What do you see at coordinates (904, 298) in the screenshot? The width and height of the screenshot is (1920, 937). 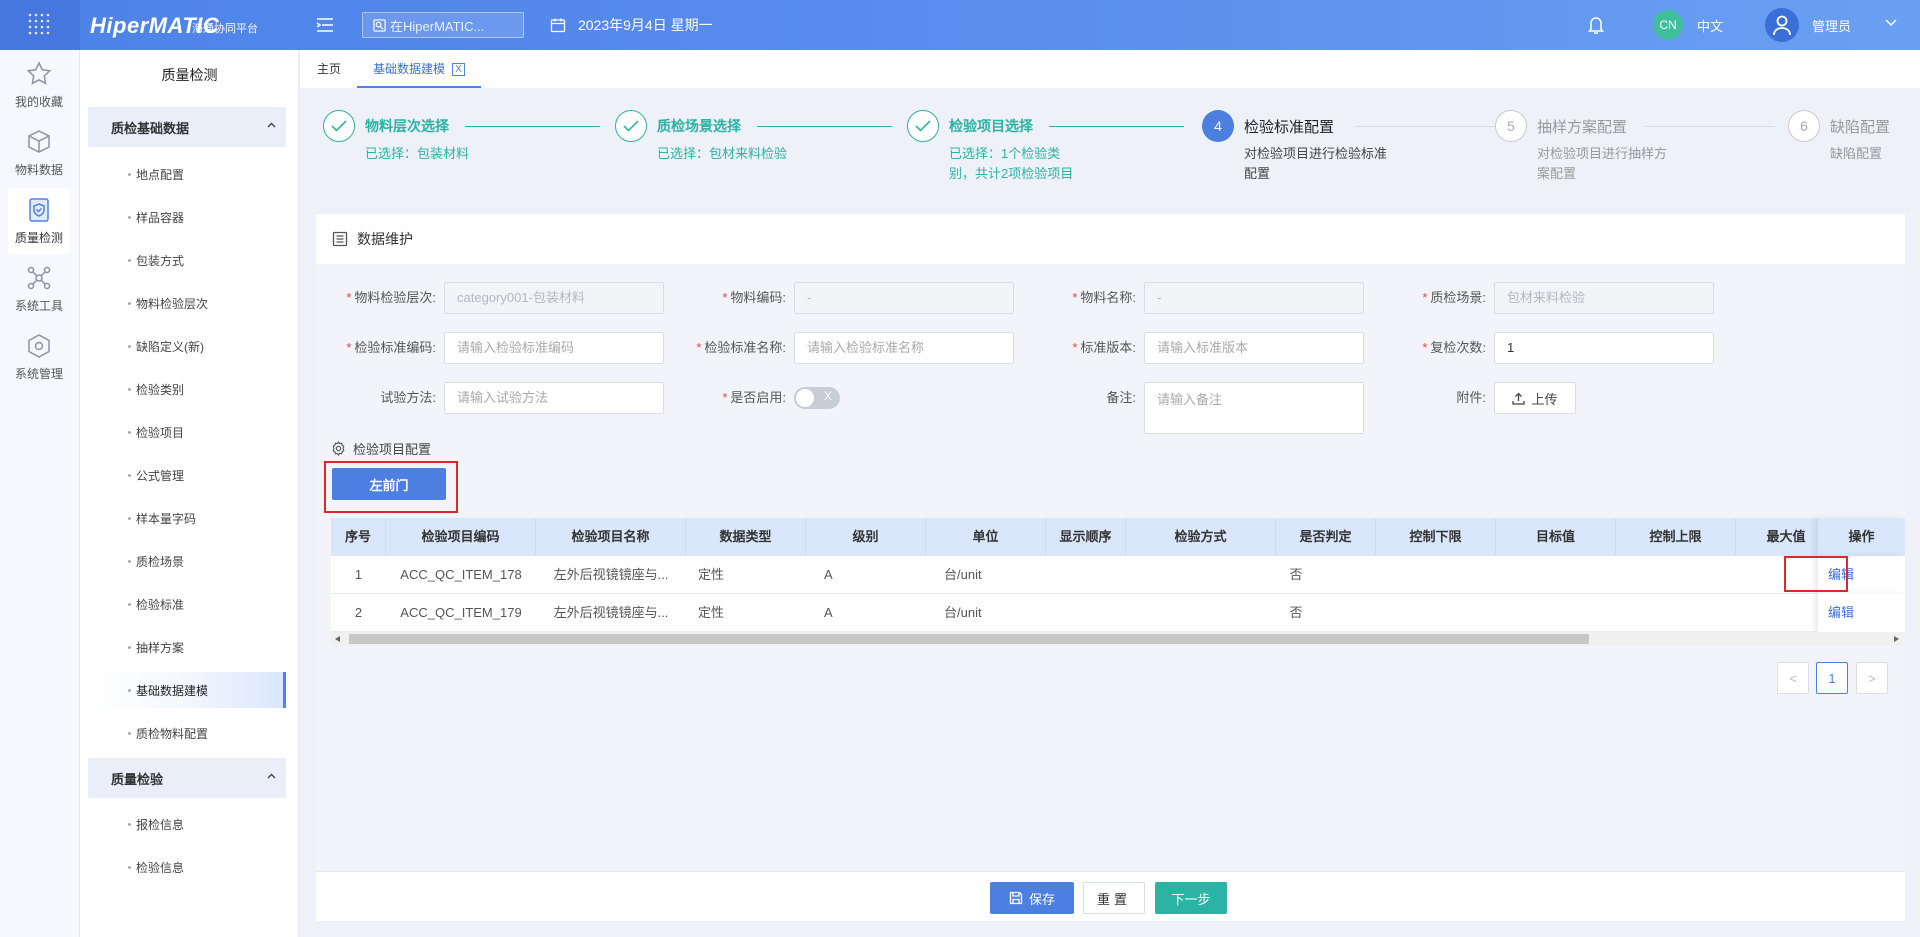 I see `material-code-input: -` at bounding box center [904, 298].